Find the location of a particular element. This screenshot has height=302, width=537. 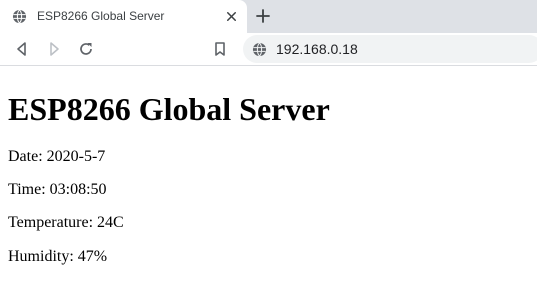

browser-toolbar: 192.168.0.18 is located at coordinates (268, 49).